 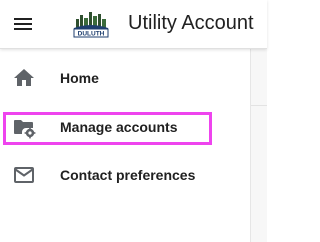 What do you see at coordinates (91, 24) in the screenshot?
I see `duluth-logo: DULUTH` at bounding box center [91, 24].